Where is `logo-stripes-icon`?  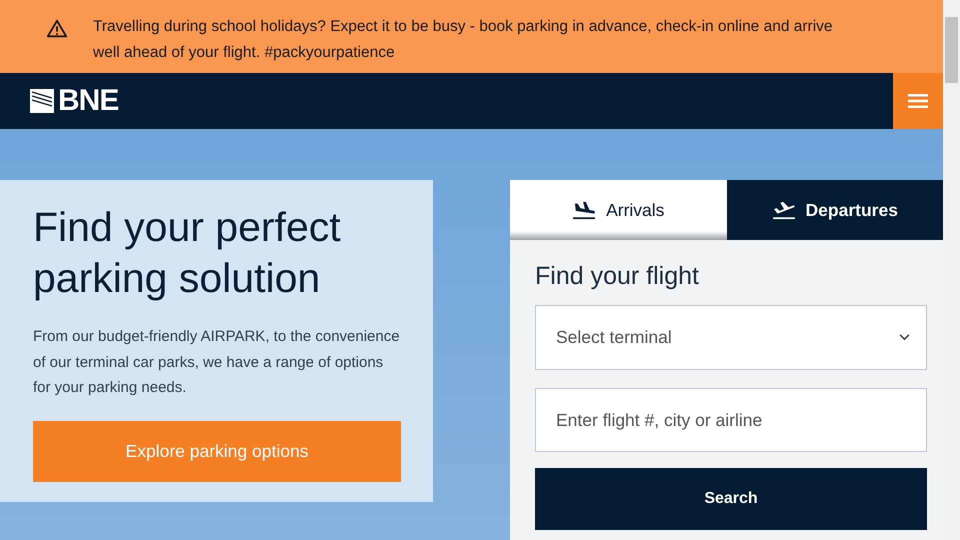
logo-stripes-icon is located at coordinates (42, 101).